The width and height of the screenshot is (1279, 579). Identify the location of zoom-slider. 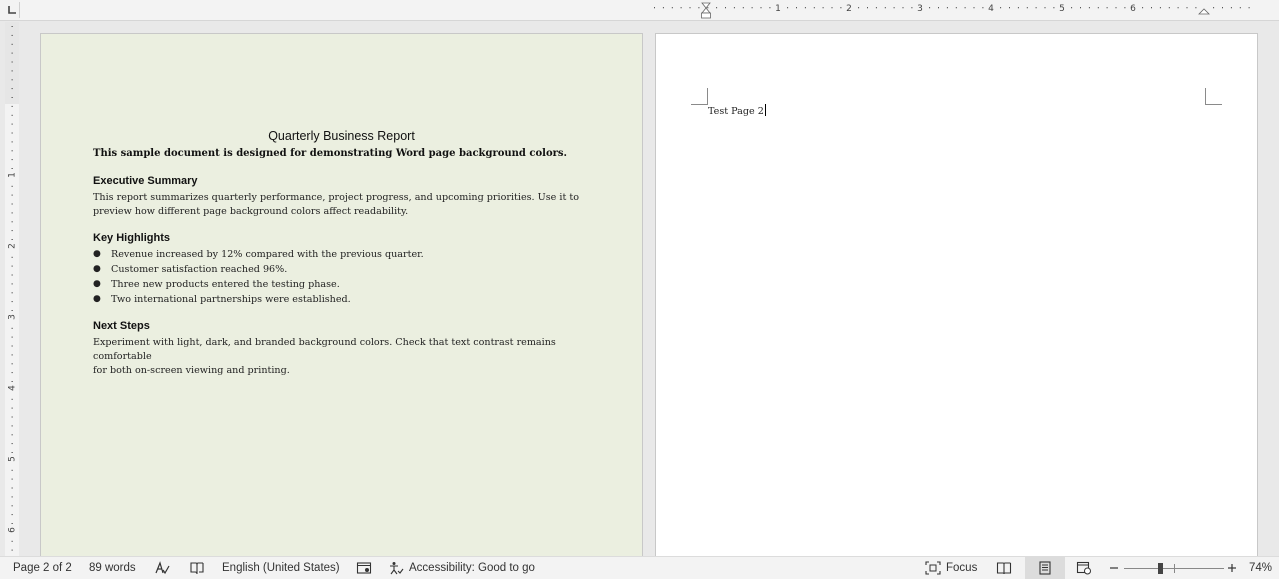
(1174, 568).